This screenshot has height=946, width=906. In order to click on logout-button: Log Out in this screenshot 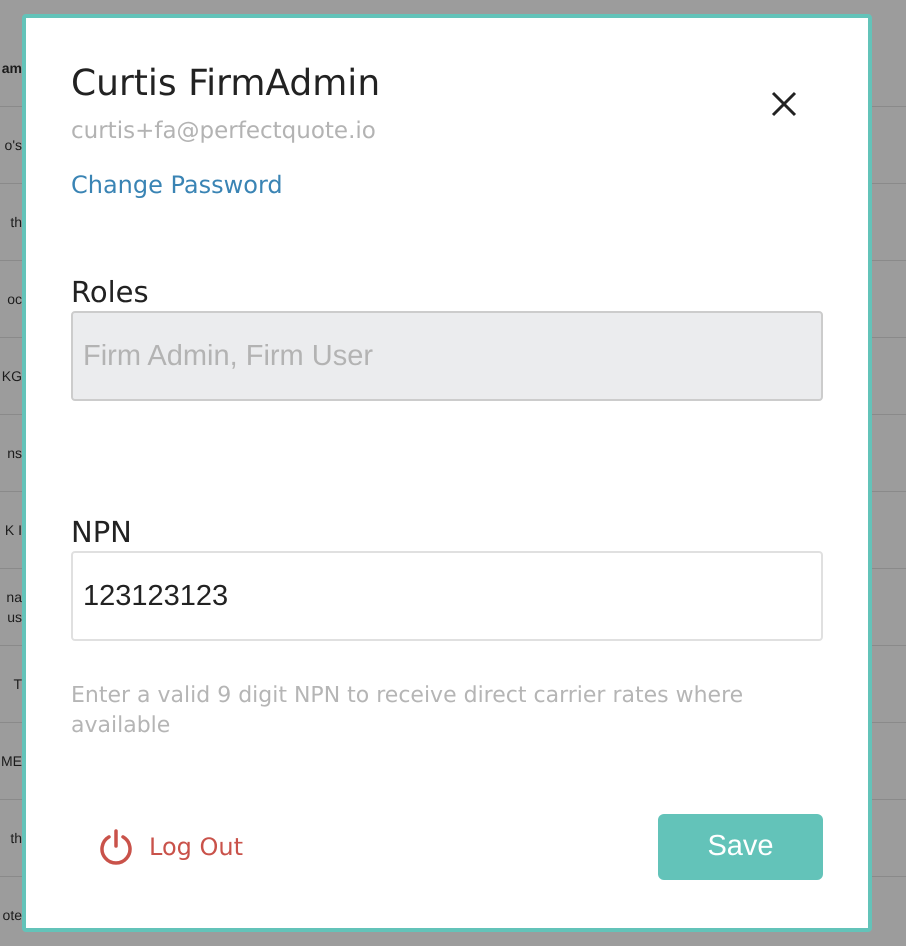, I will do `click(171, 847)`.